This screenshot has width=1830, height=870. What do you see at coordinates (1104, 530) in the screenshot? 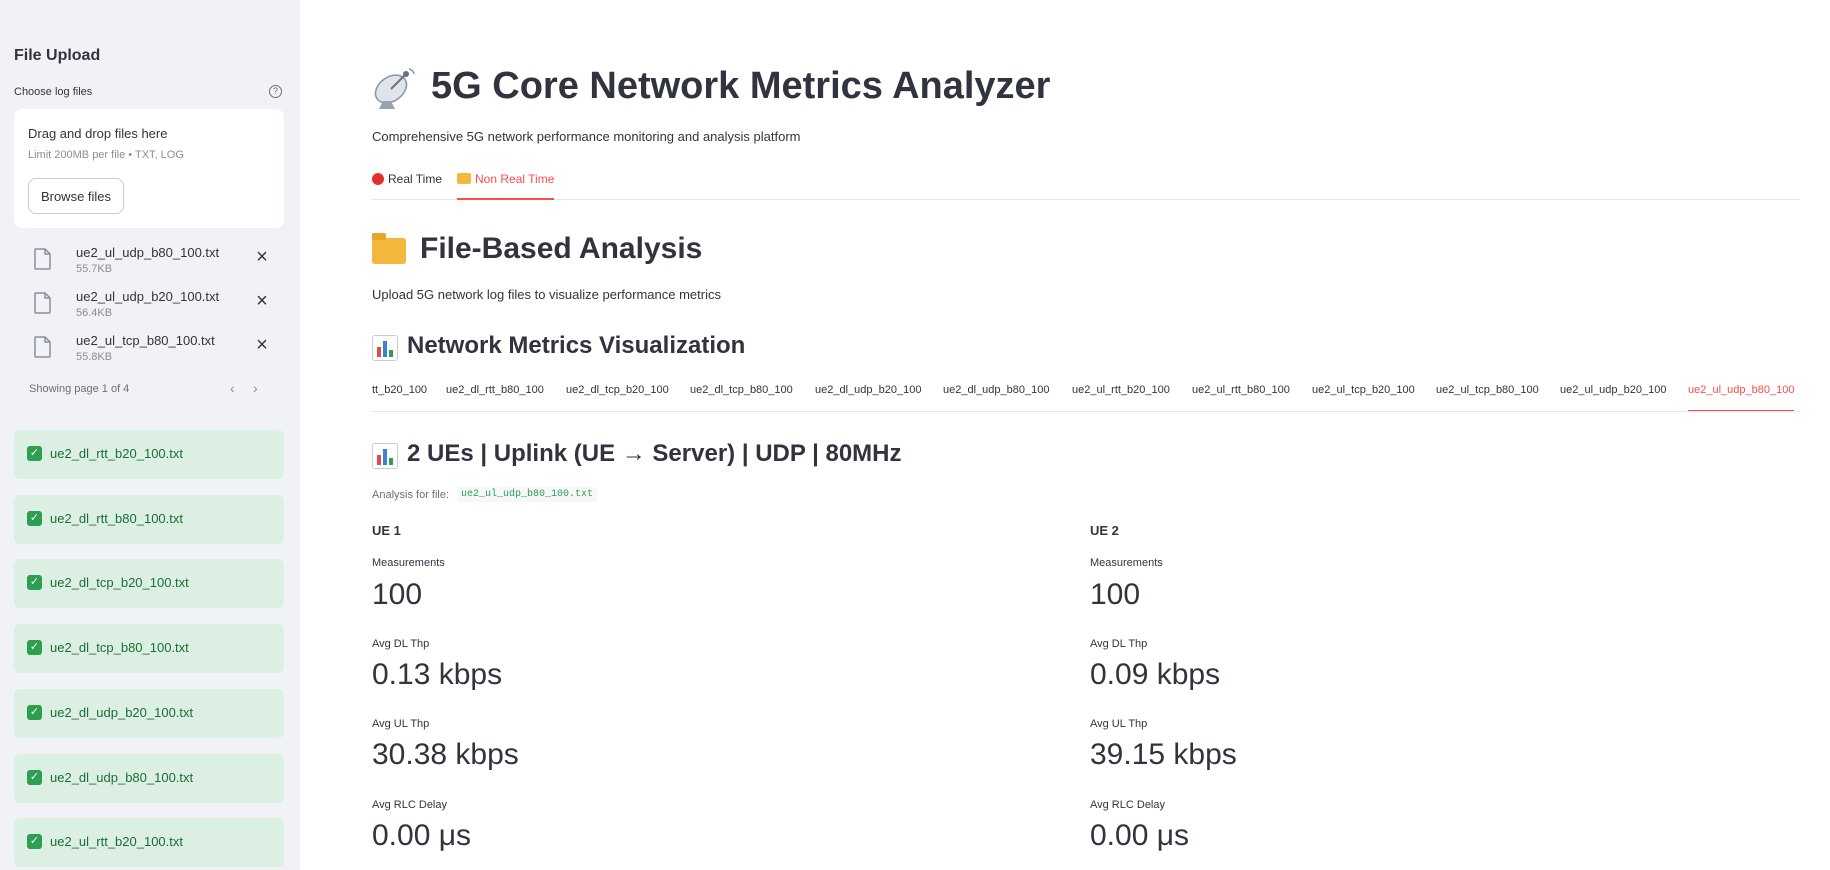
I see `ue2-heading: UE 2` at bounding box center [1104, 530].